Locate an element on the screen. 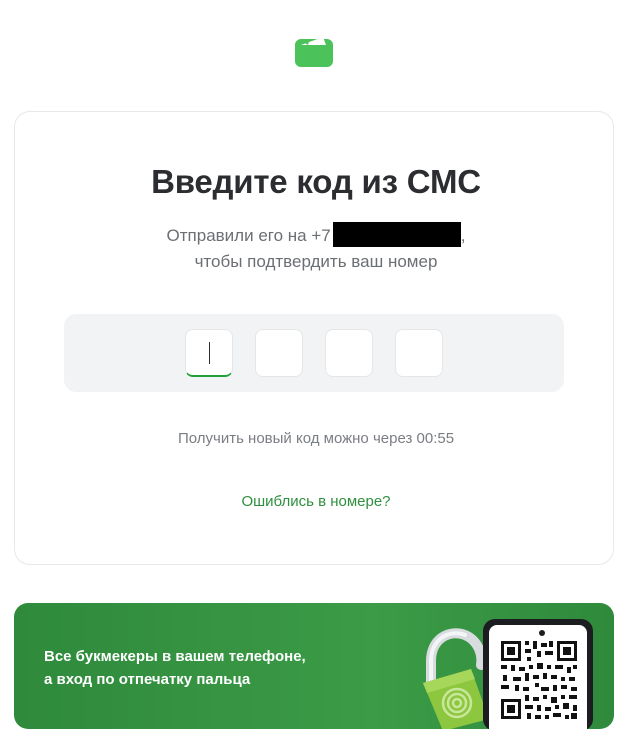 This screenshot has width=632, height=742. promo-line-1: Все букмекеры в вашем телефоне, is located at coordinates (175, 656).